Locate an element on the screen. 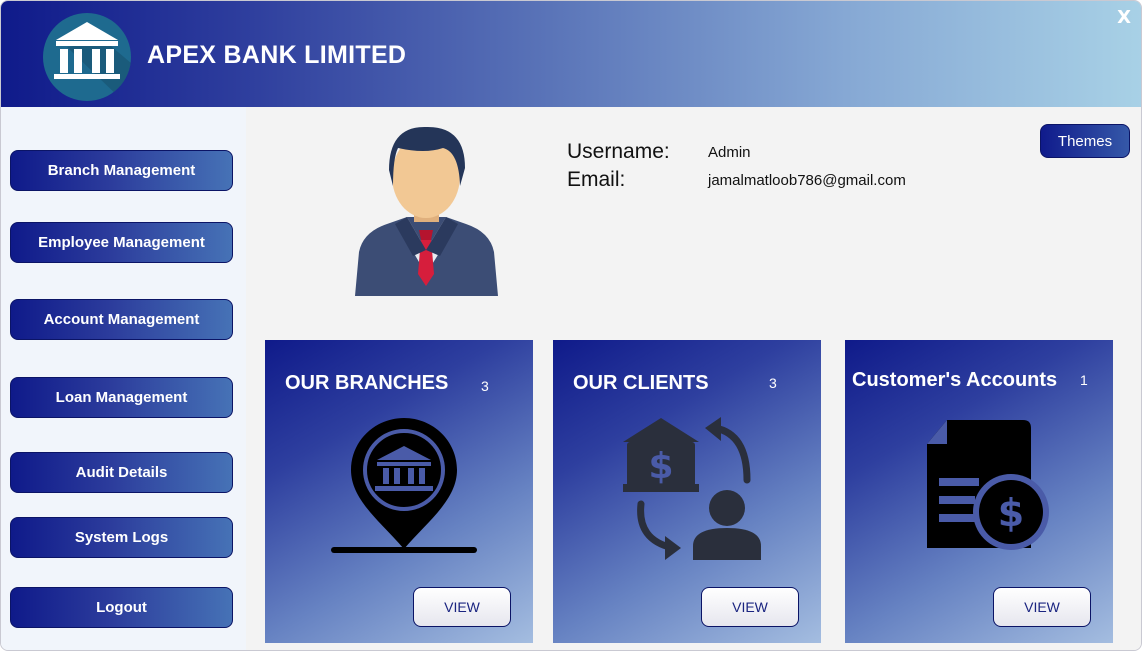 This screenshot has height=651, width=1142. app-title: APEX BANK LIMITED is located at coordinates (277, 55).